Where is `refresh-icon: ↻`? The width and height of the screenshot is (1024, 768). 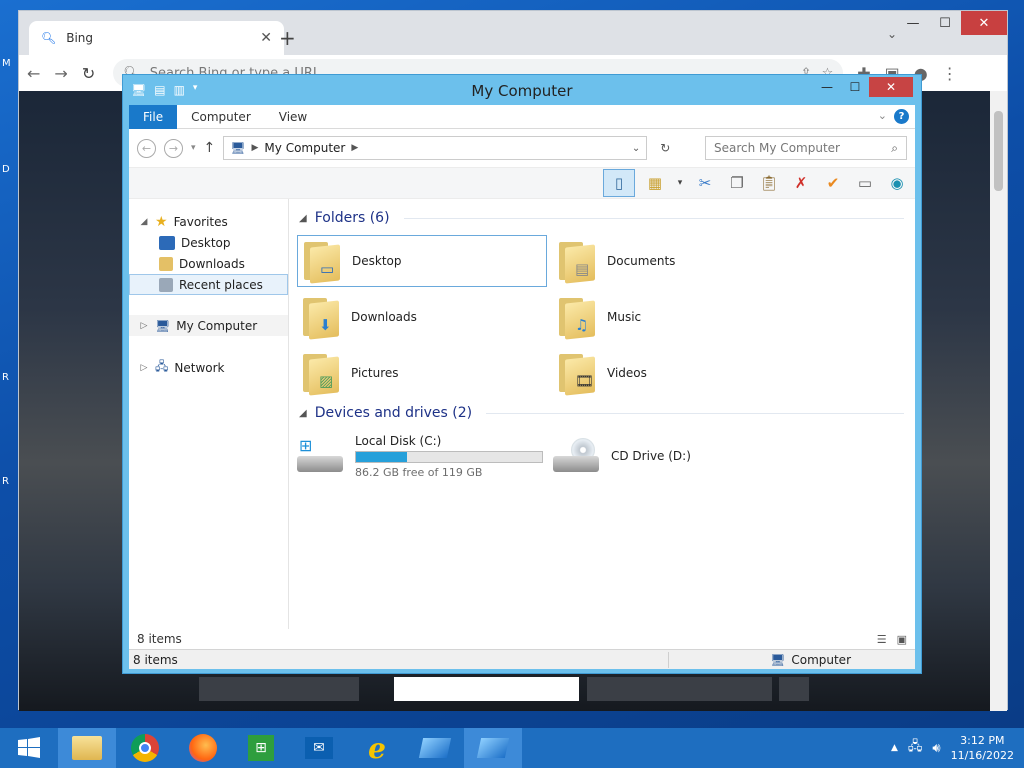
refresh-icon: ↻ is located at coordinates (665, 148).